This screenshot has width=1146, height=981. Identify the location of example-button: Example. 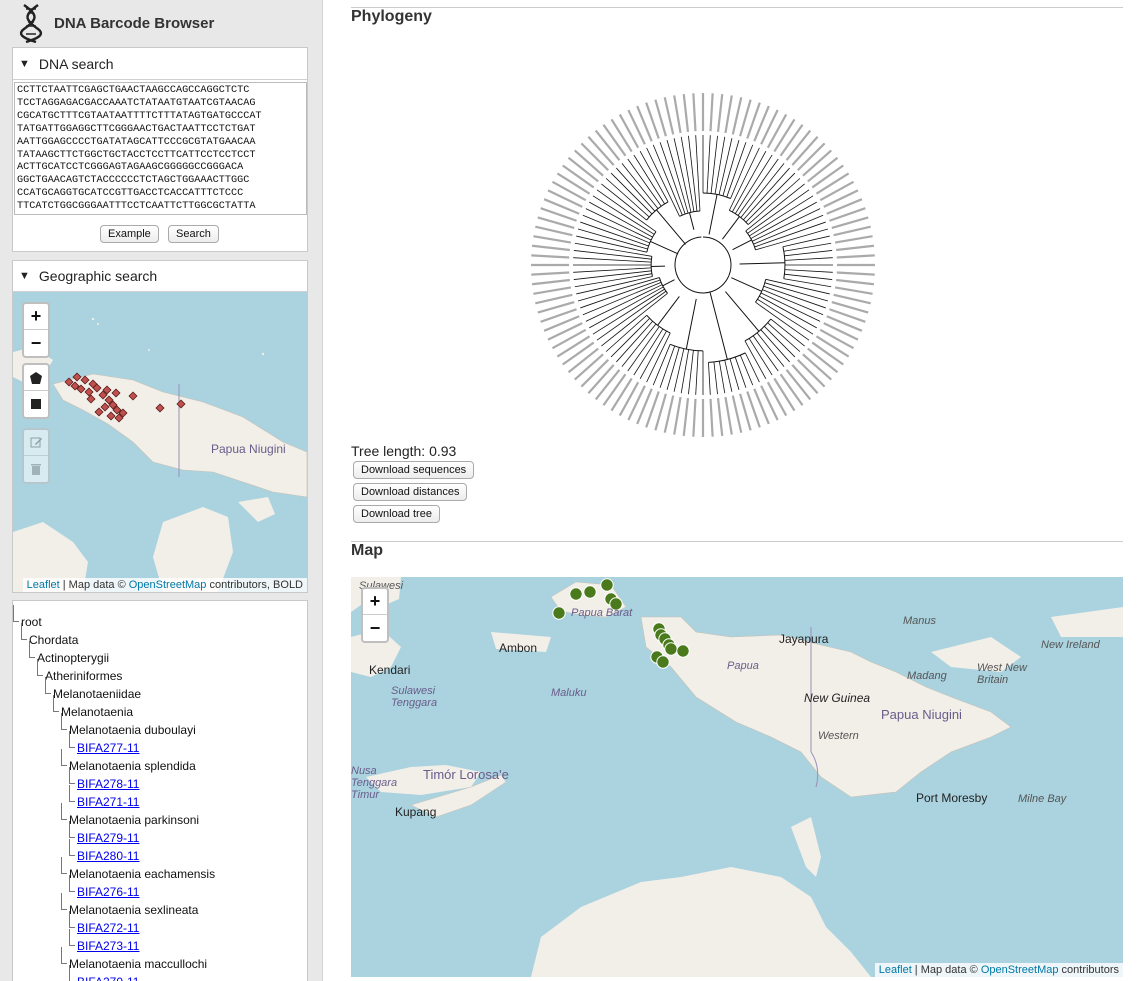
(129, 234).